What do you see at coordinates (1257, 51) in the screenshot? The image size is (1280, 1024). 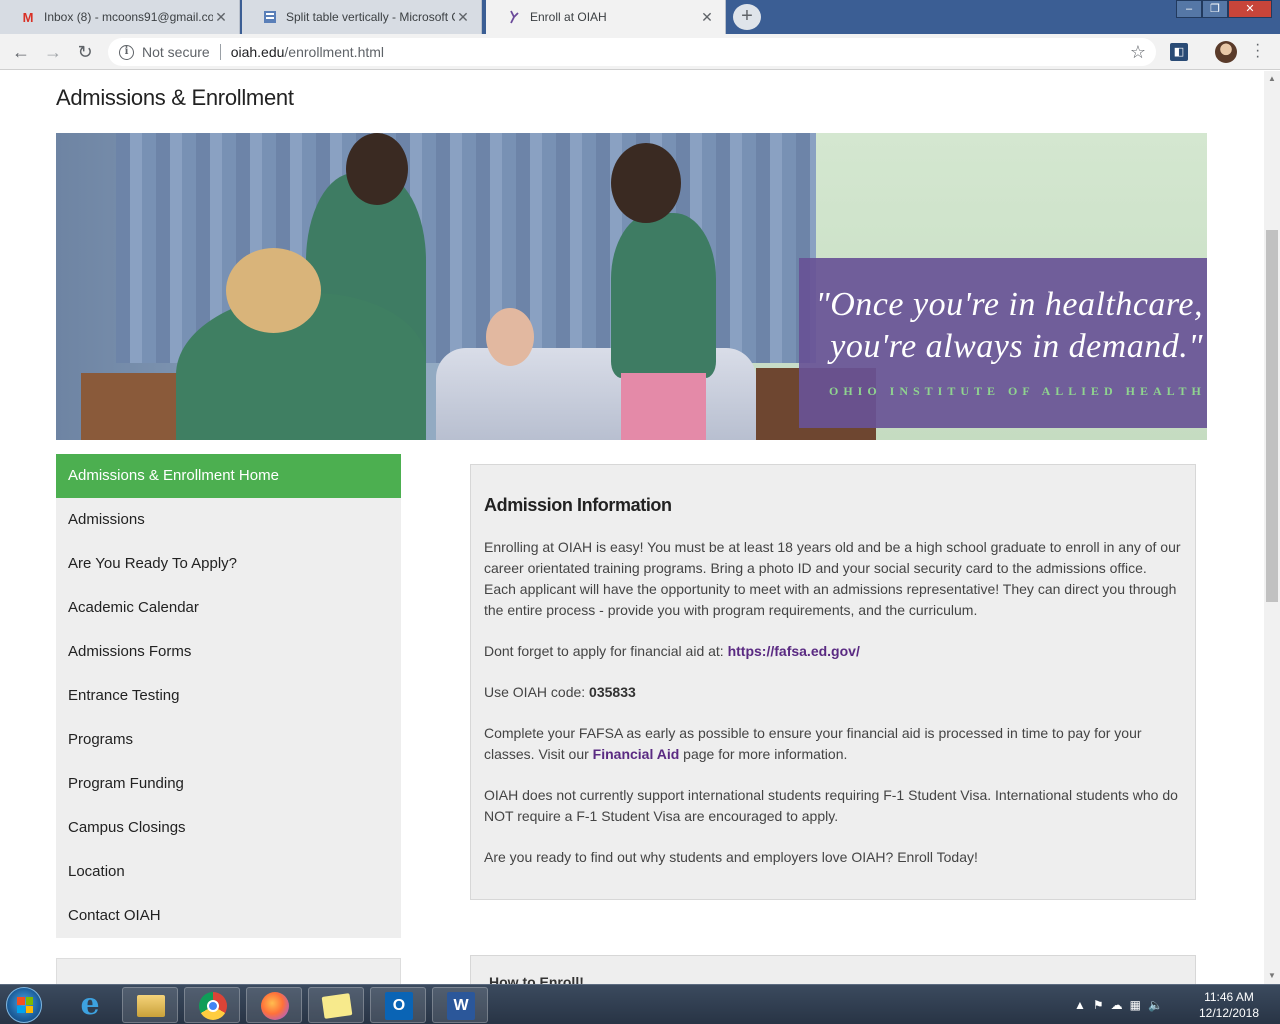 I see `menu-dots-icon: · · ·` at bounding box center [1257, 51].